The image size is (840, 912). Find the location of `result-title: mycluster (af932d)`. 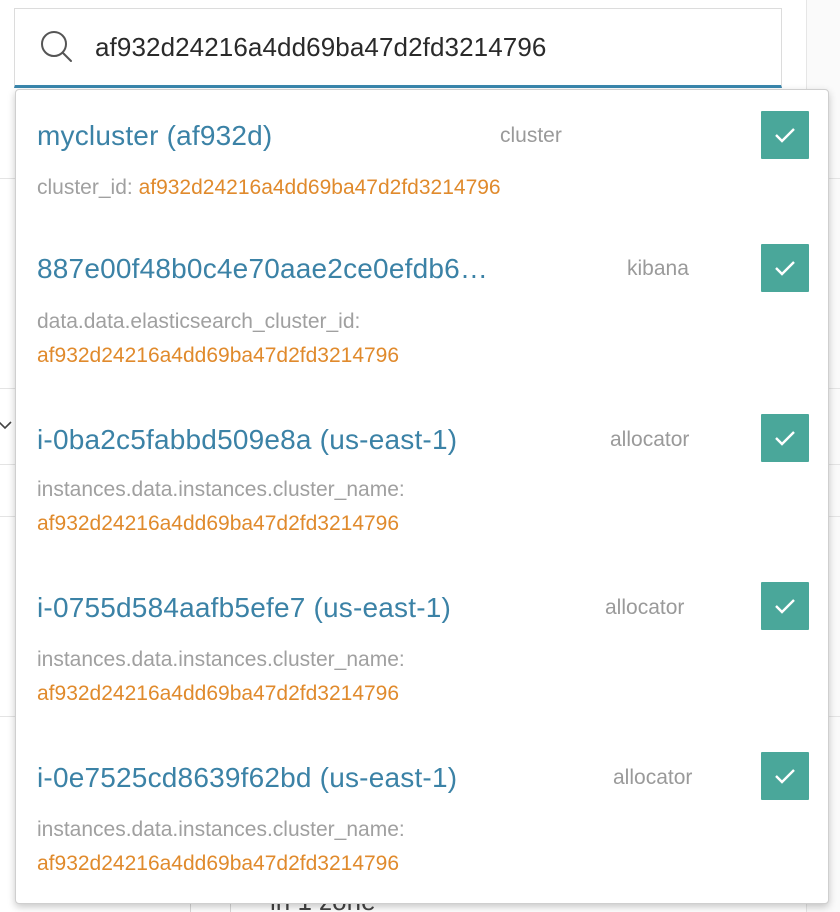

result-title: mycluster (af932d) is located at coordinates (154, 136).